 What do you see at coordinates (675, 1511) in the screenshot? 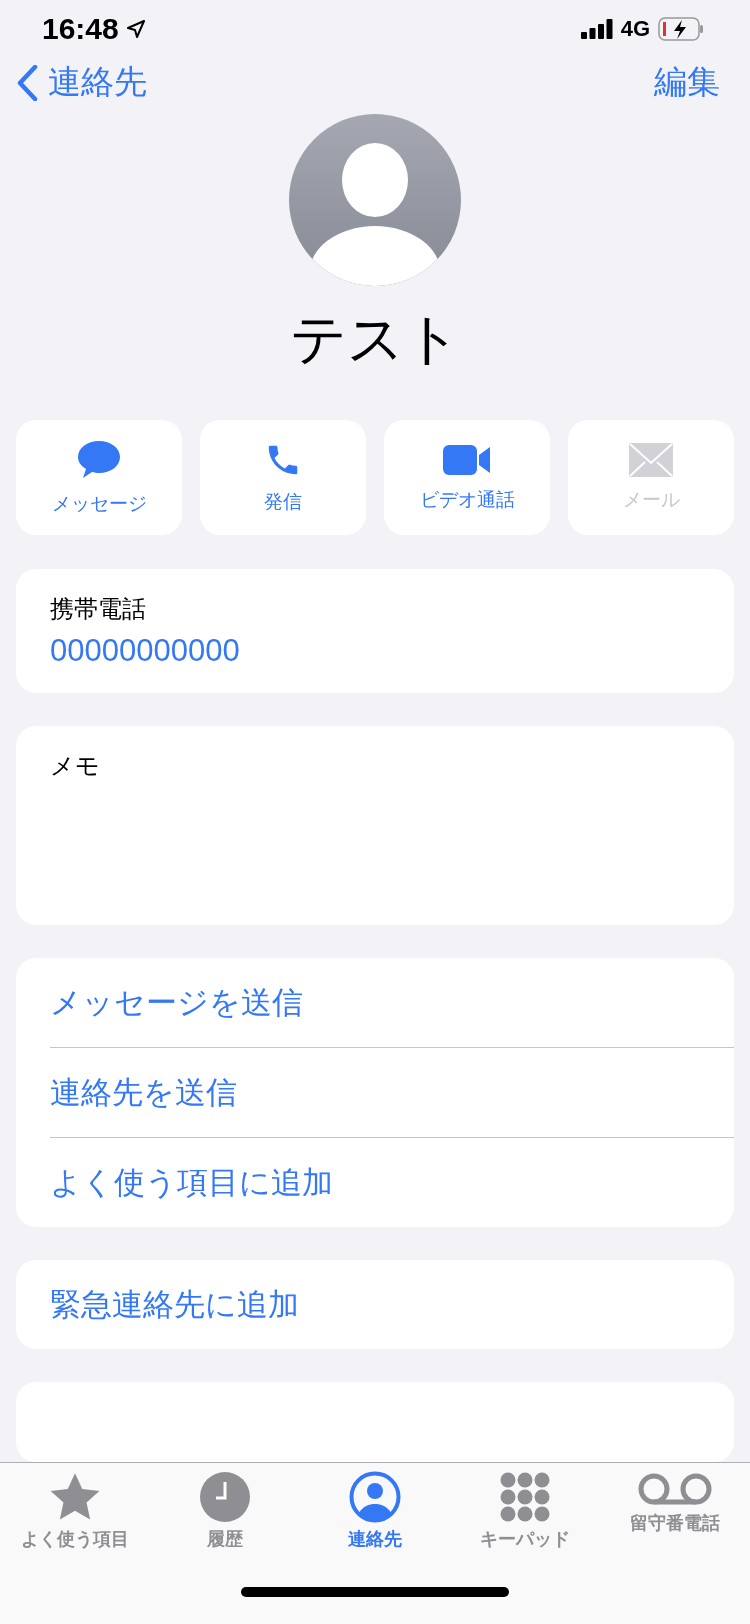
I see `tab: 留守番電話` at bounding box center [675, 1511].